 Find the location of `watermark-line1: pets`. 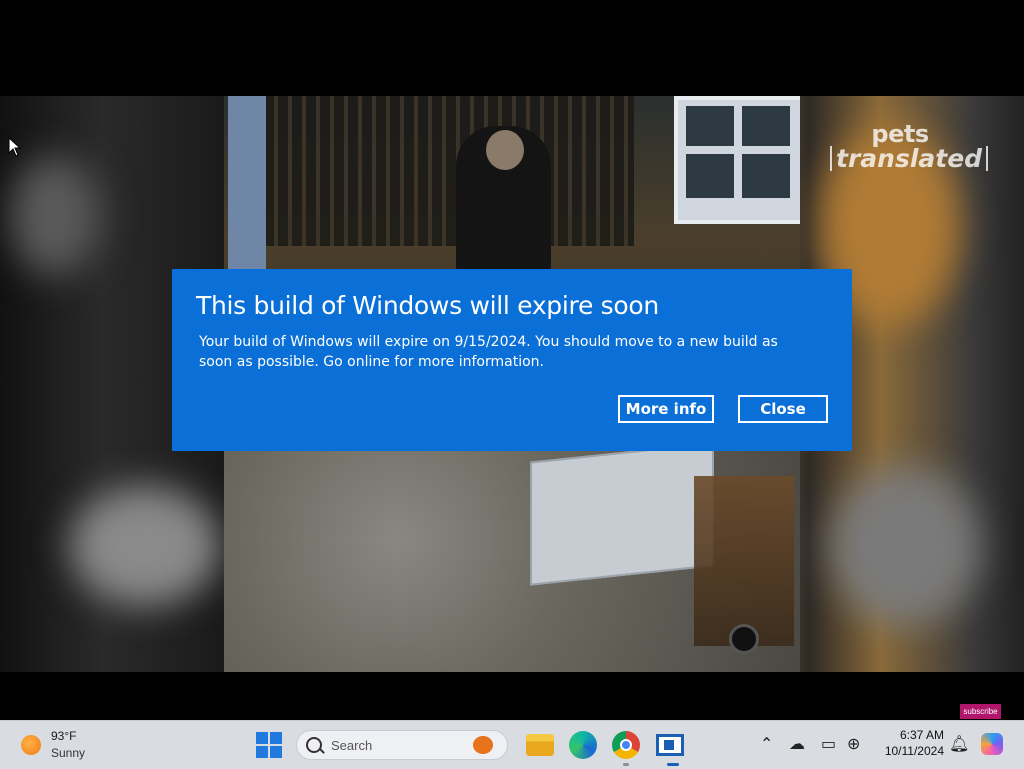

watermark-line1: pets is located at coordinates (900, 134).